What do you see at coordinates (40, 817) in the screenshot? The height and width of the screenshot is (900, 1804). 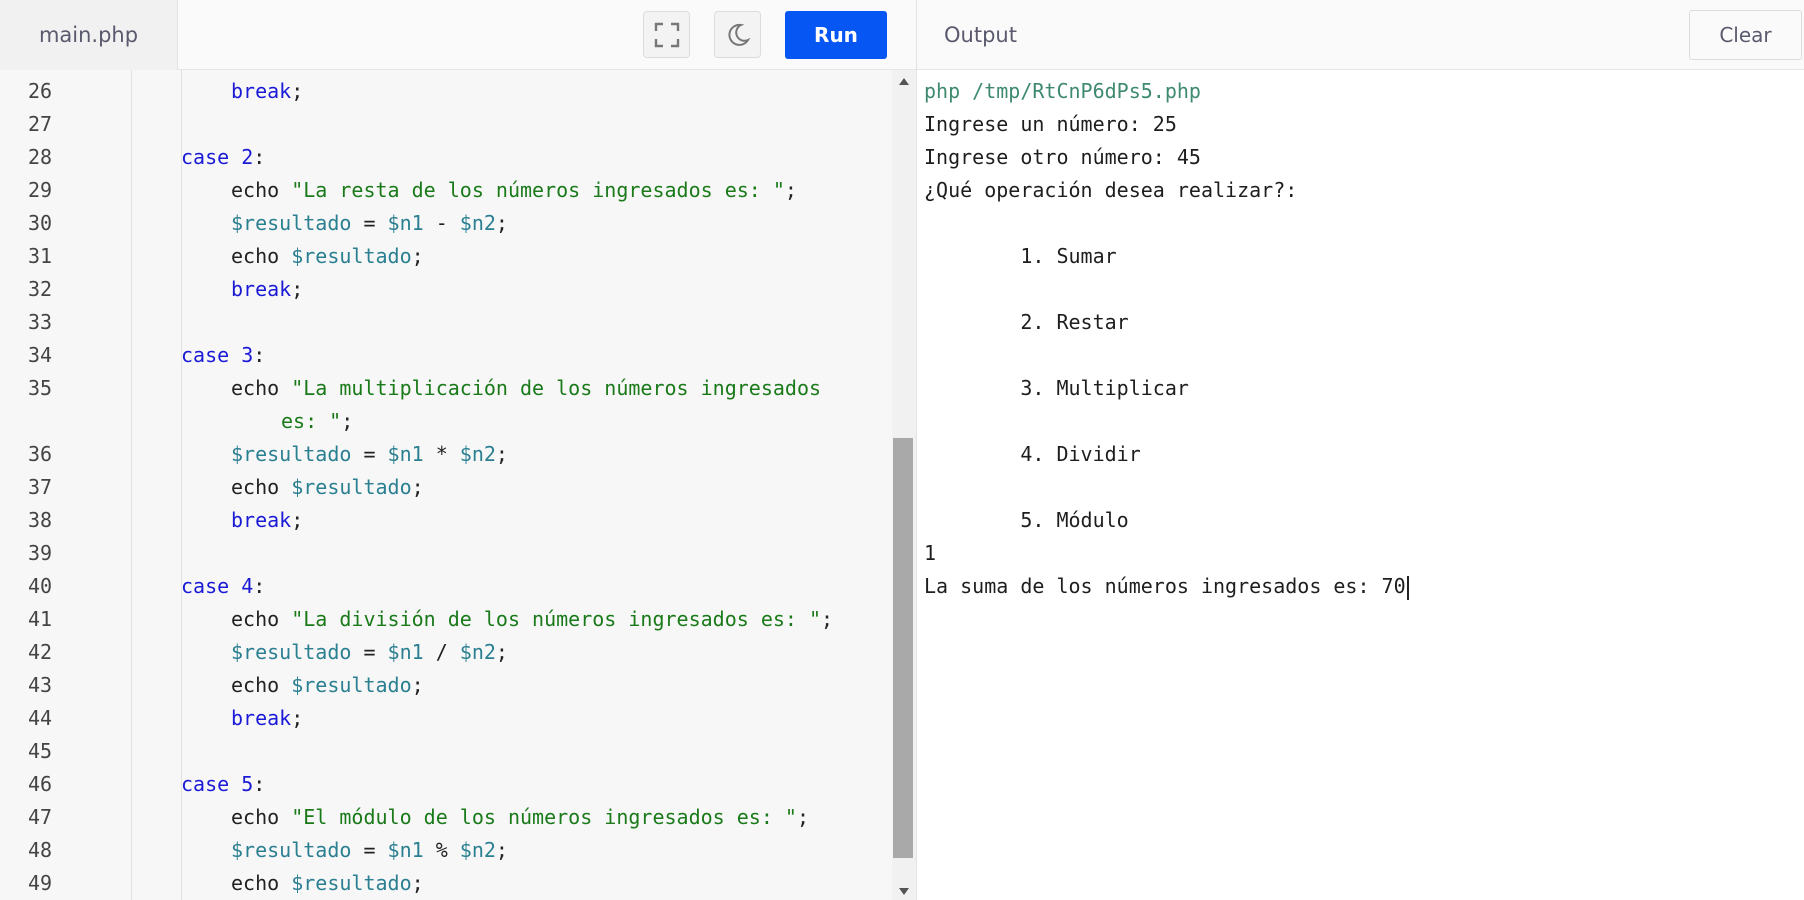 I see `line-number: 47` at bounding box center [40, 817].